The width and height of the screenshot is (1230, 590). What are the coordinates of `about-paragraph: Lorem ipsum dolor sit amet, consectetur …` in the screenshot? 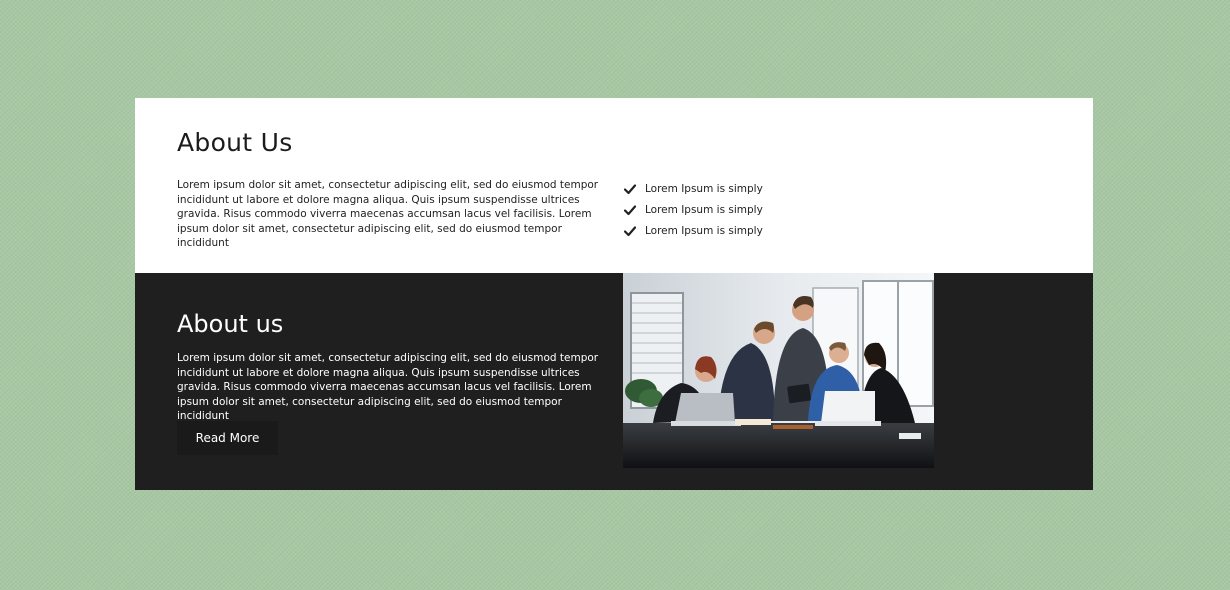 It's located at (388, 214).